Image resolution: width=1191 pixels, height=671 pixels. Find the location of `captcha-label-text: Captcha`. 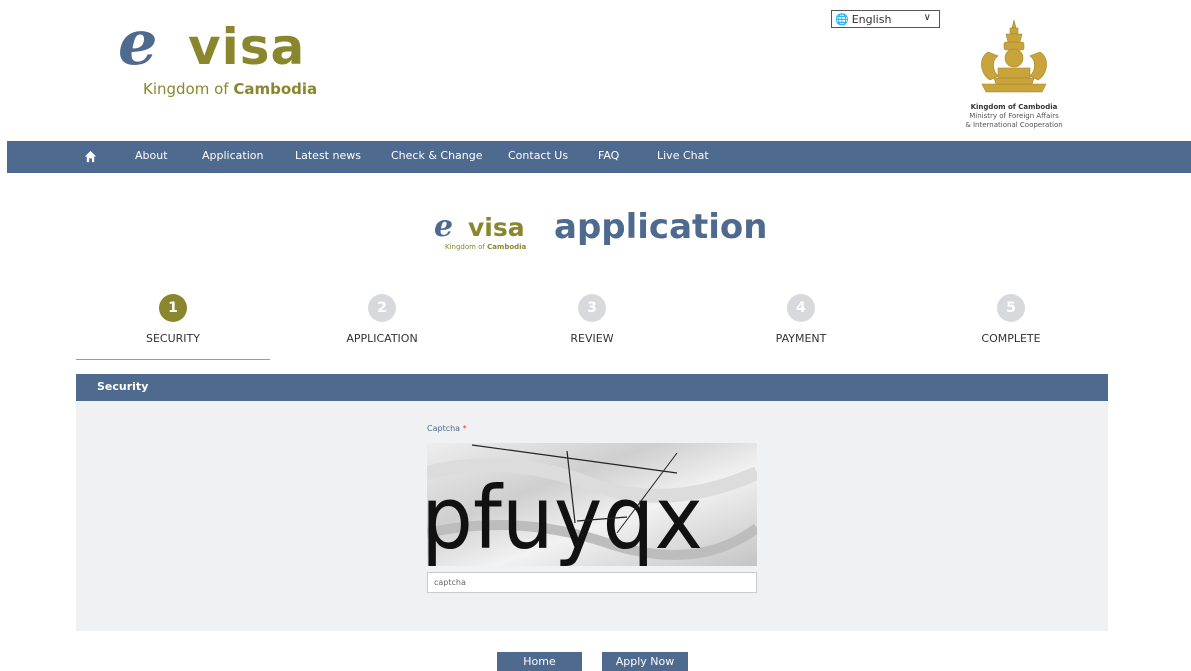

captcha-label-text: Captcha is located at coordinates (444, 428).